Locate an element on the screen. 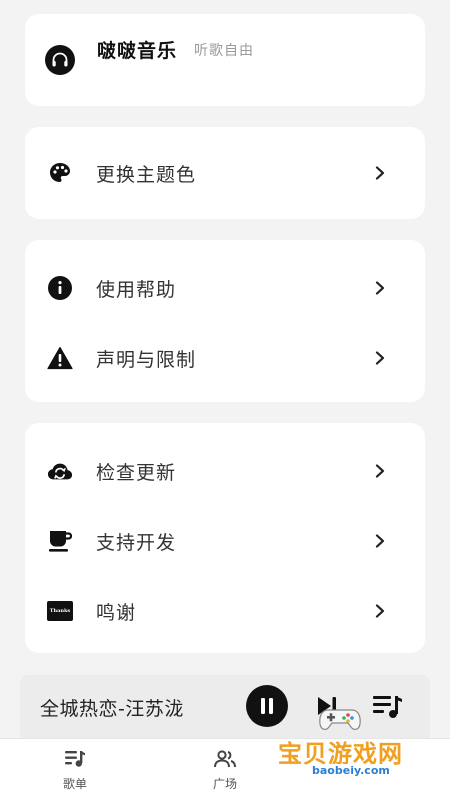  playlist-icon is located at coordinates (75, 760).